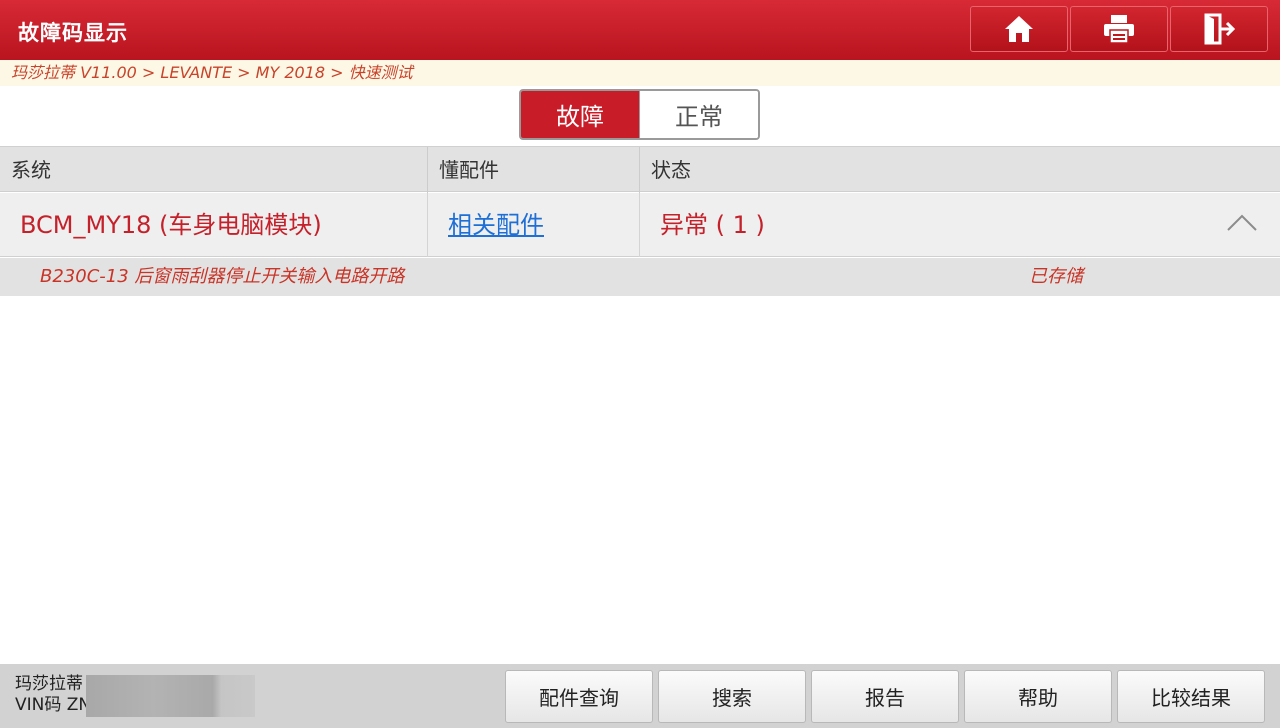  I want to click on print-button, so click(1119, 29).